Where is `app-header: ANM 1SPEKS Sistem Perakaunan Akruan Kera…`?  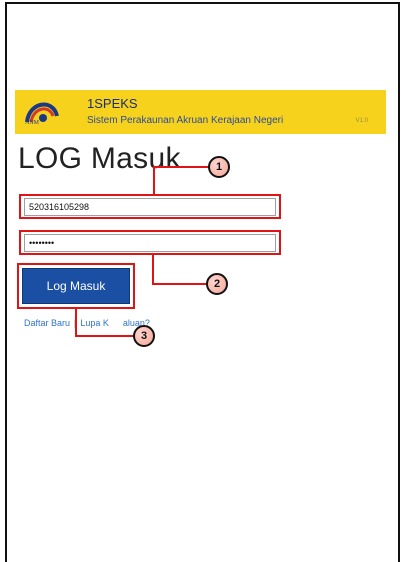
app-header: ANM 1SPEKS Sistem Perakaunan Akruan Kera… is located at coordinates (200, 112).